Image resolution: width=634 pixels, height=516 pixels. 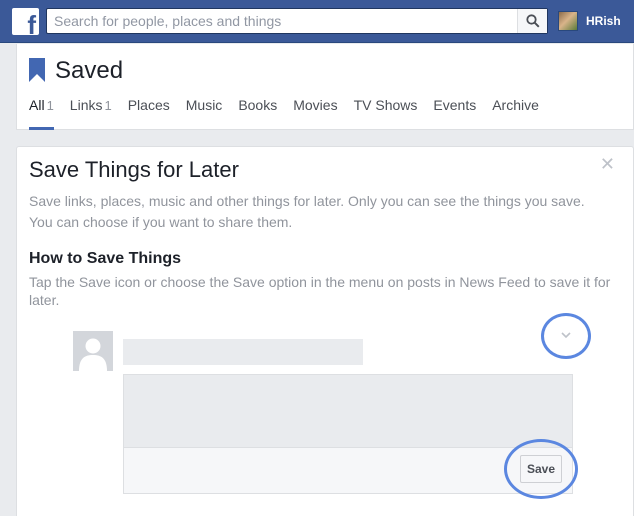 What do you see at coordinates (315, 105) in the screenshot?
I see `tab-label: Movies` at bounding box center [315, 105].